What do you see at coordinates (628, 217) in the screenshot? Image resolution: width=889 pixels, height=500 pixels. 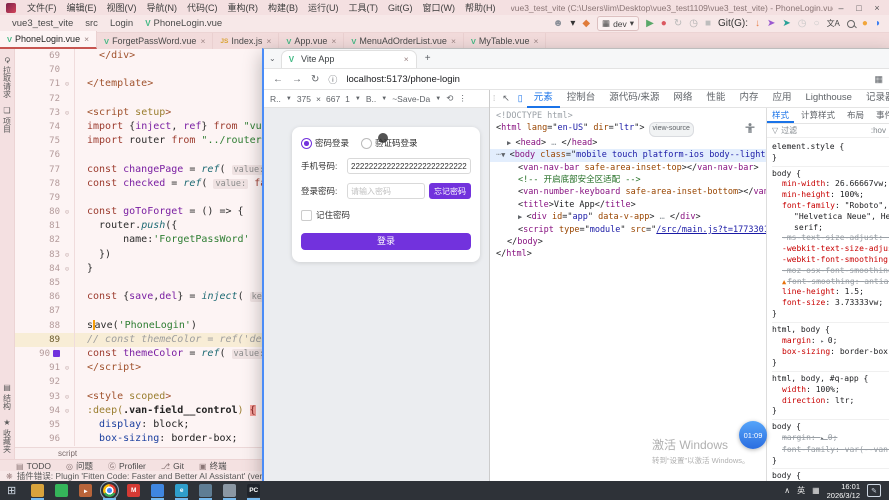 I see `dom-node: ▶ <div id="app" data-v-app> … </div>` at bounding box center [628, 217].